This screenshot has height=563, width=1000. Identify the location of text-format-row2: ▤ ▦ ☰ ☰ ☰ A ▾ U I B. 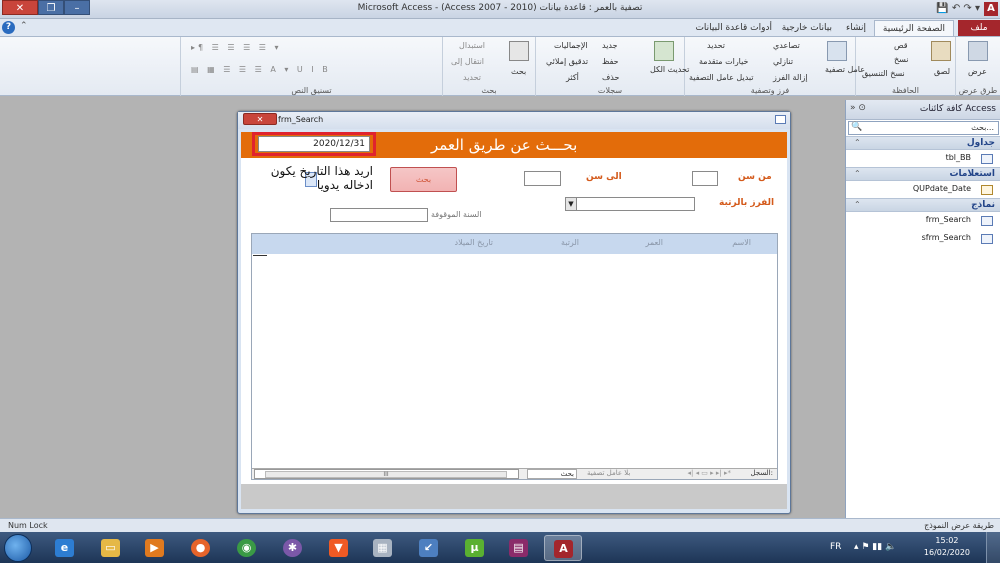
(261, 69).